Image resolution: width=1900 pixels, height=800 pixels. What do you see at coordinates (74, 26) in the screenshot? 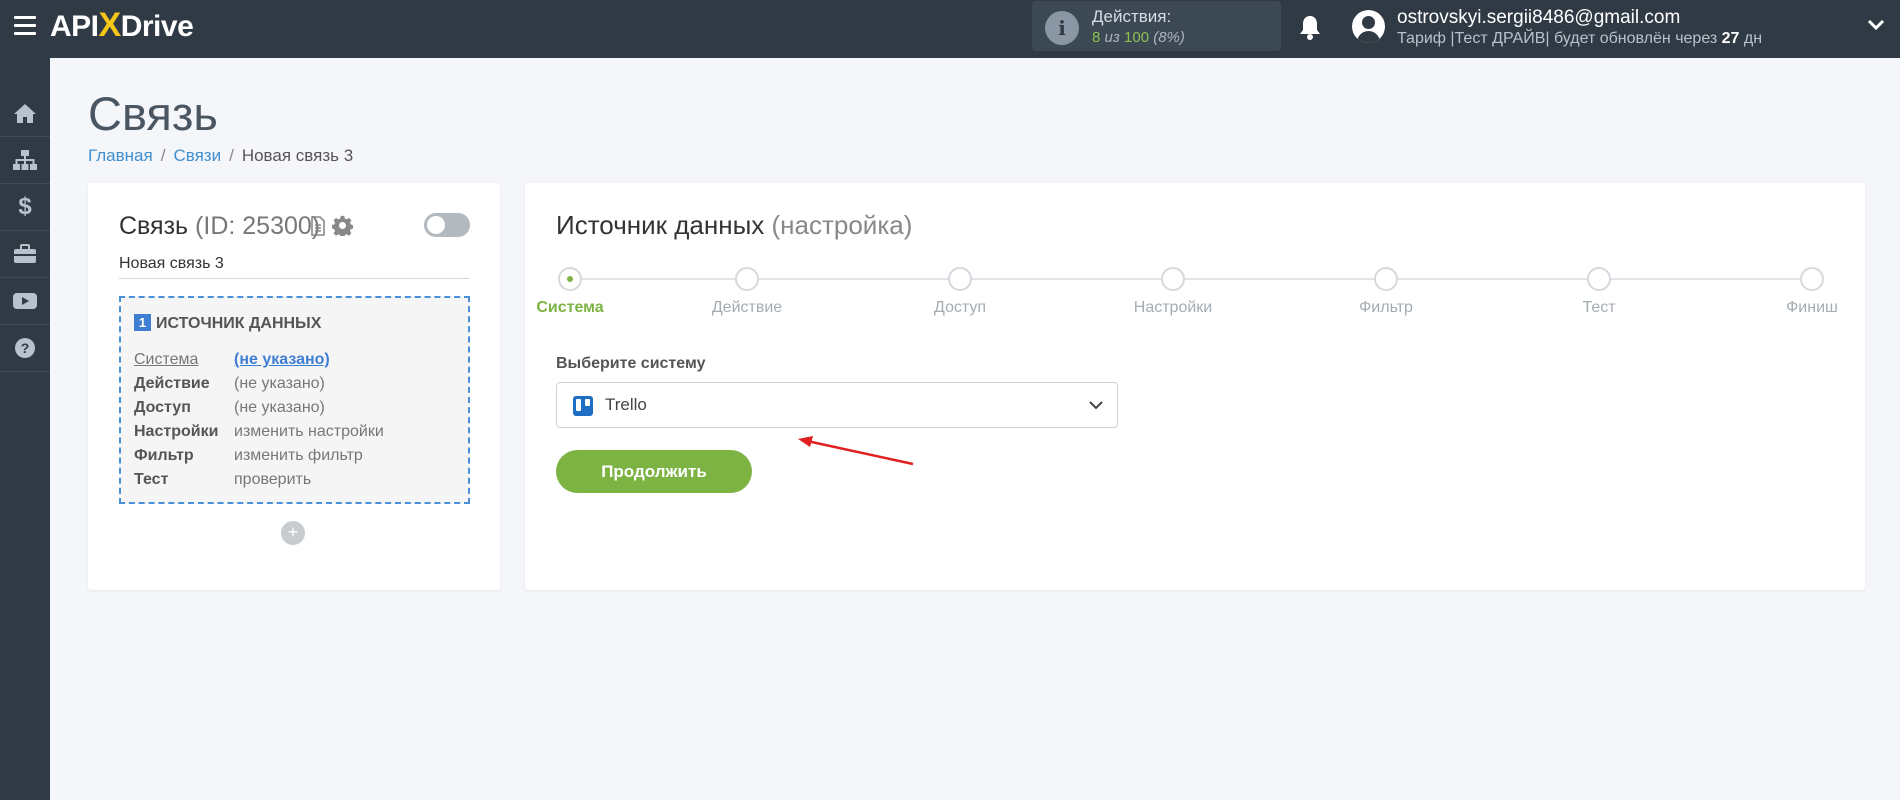
I see `logo-text-left: API` at bounding box center [74, 26].